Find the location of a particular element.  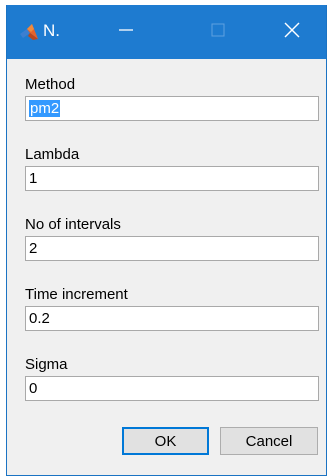

maximize-icon is located at coordinates (218, 32).